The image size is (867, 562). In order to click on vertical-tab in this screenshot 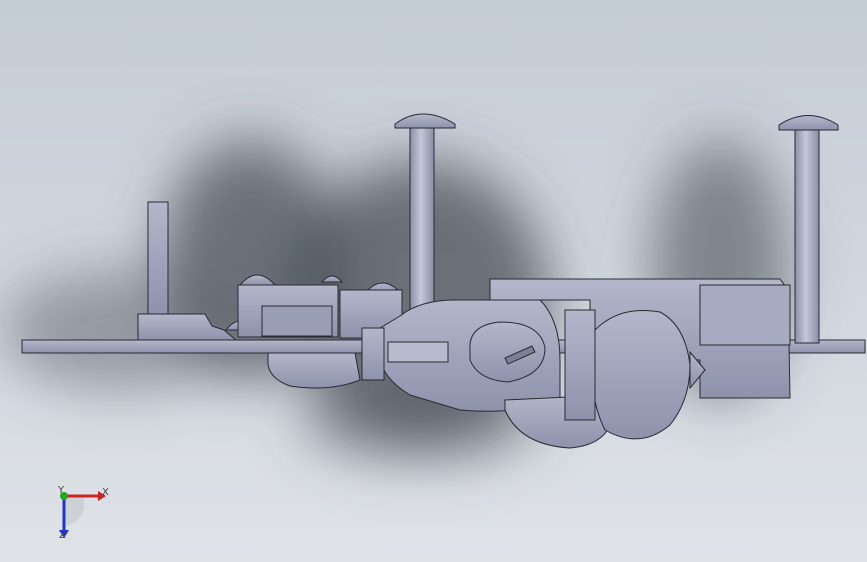, I will do `click(158, 258)`.